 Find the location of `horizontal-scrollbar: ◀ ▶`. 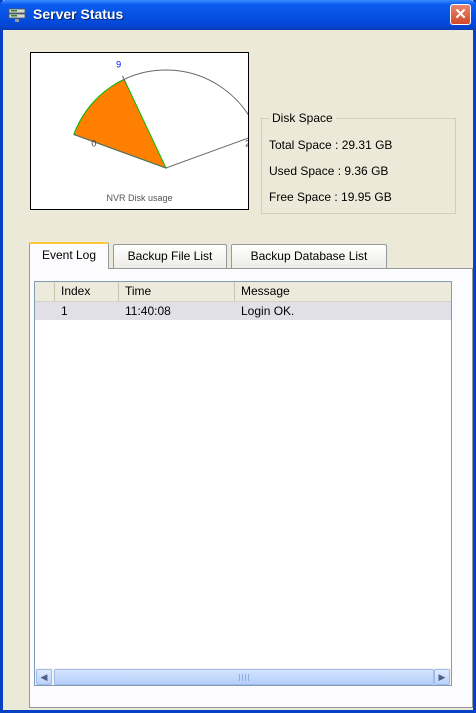

horizontal-scrollbar: ◀ ▶ is located at coordinates (243, 677).